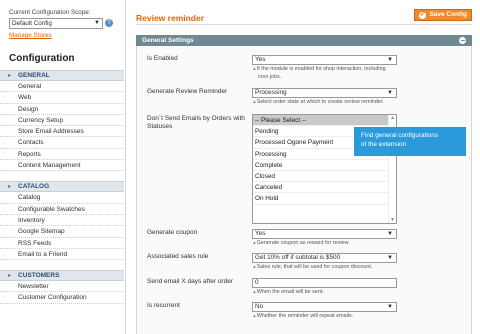 This screenshot has width=480, height=334. I want to click on sales-rule-value: Get 10% off if subtotal is $500, so click(298, 257).